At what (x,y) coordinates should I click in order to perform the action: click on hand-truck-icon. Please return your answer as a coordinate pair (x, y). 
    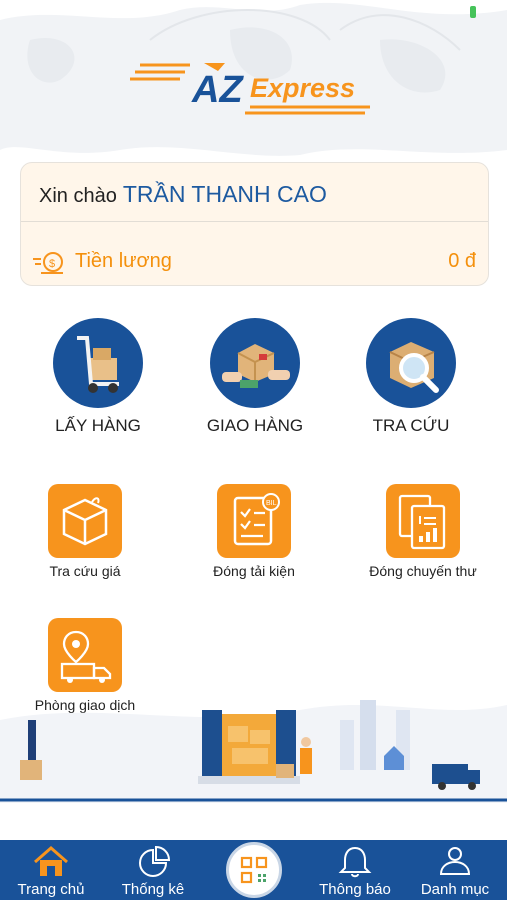
    Looking at the image, I should click on (98, 364).